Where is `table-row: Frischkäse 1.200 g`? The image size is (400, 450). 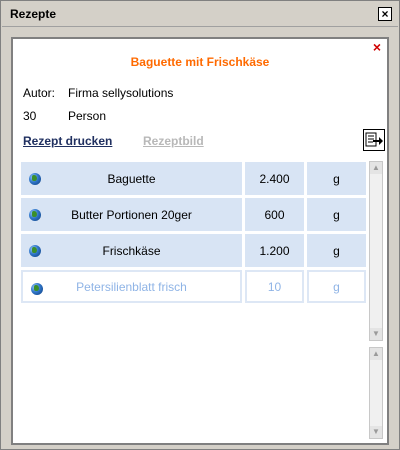 table-row: Frischkäse 1.200 g is located at coordinates (194, 250).